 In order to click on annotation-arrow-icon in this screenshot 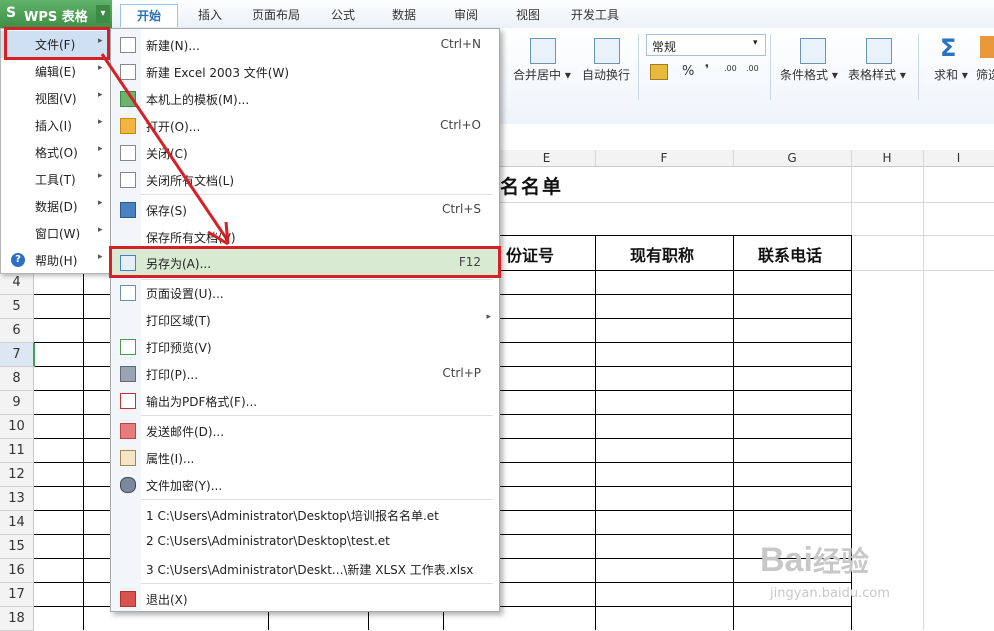, I will do `click(165, 149)`.